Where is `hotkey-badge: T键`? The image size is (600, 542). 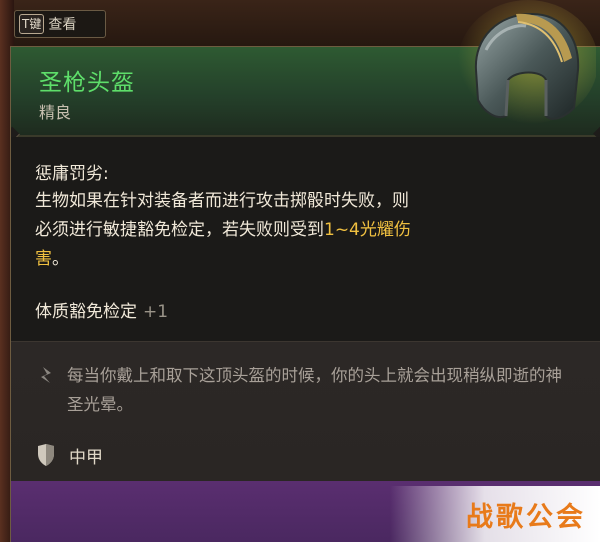
hotkey-badge: T键 is located at coordinates (32, 24).